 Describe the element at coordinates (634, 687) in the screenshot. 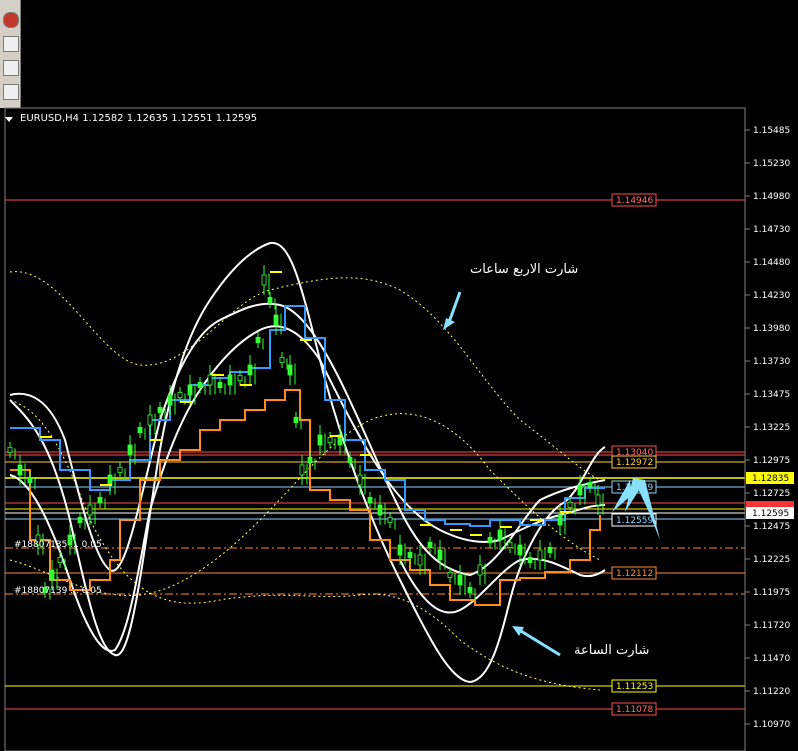

I see `level-label-7: 1.11253` at that location.